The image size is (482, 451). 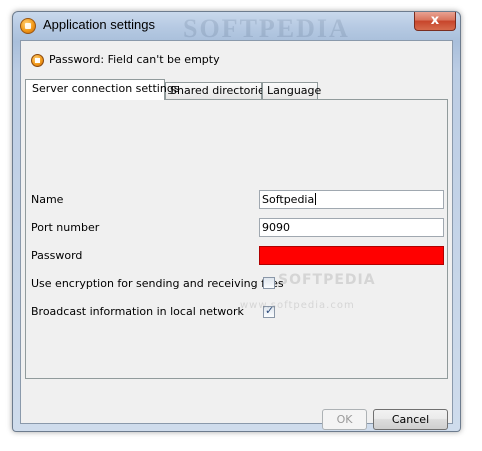 What do you see at coordinates (297, 305) in the screenshot?
I see `panel-watermark-url: www.softpedia.com` at bounding box center [297, 305].